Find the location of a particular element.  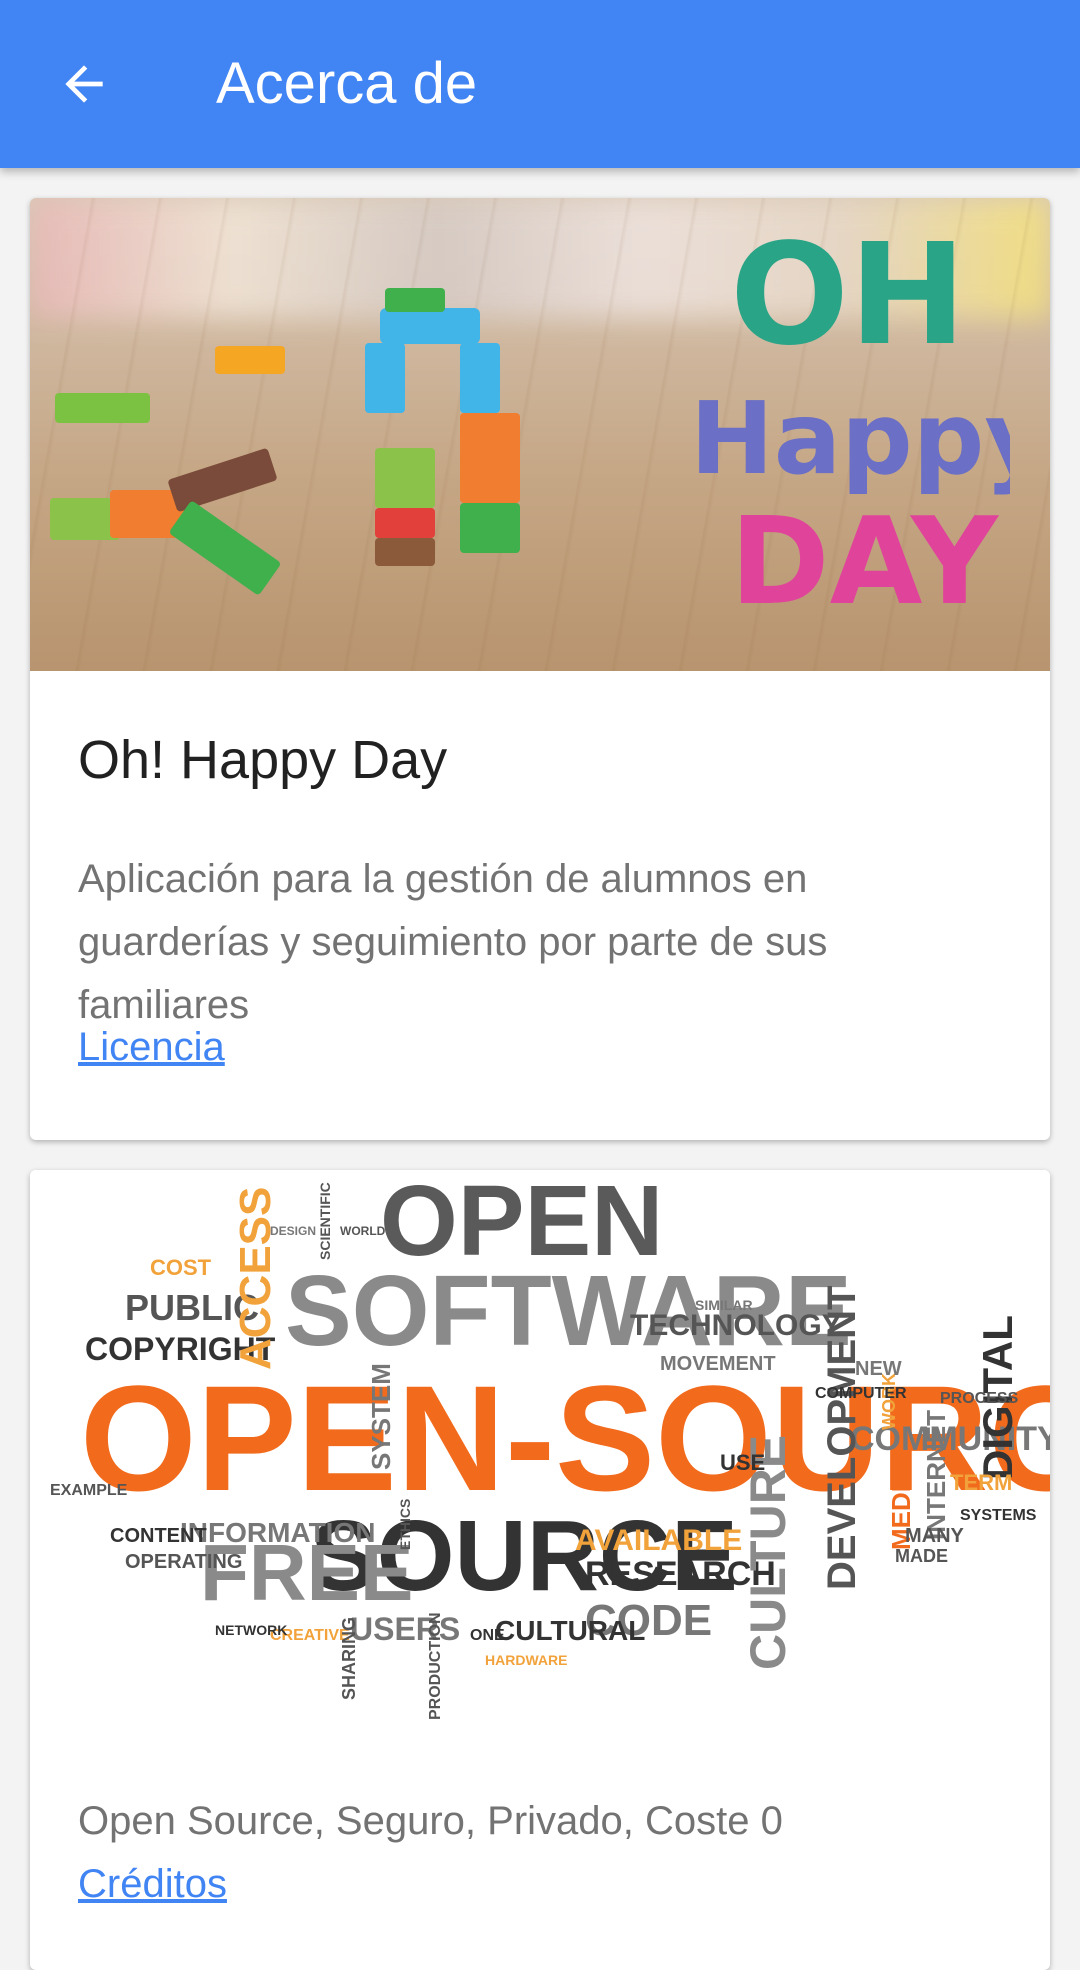

svg-text: SYSTEMS is located at coordinates (998, 1515).